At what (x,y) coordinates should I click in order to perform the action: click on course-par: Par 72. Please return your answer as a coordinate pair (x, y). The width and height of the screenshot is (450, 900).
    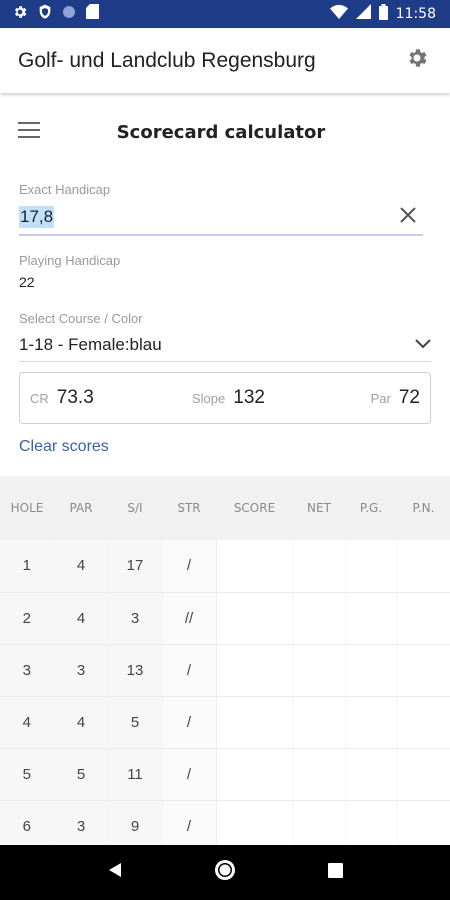
    Looking at the image, I should click on (395, 398).